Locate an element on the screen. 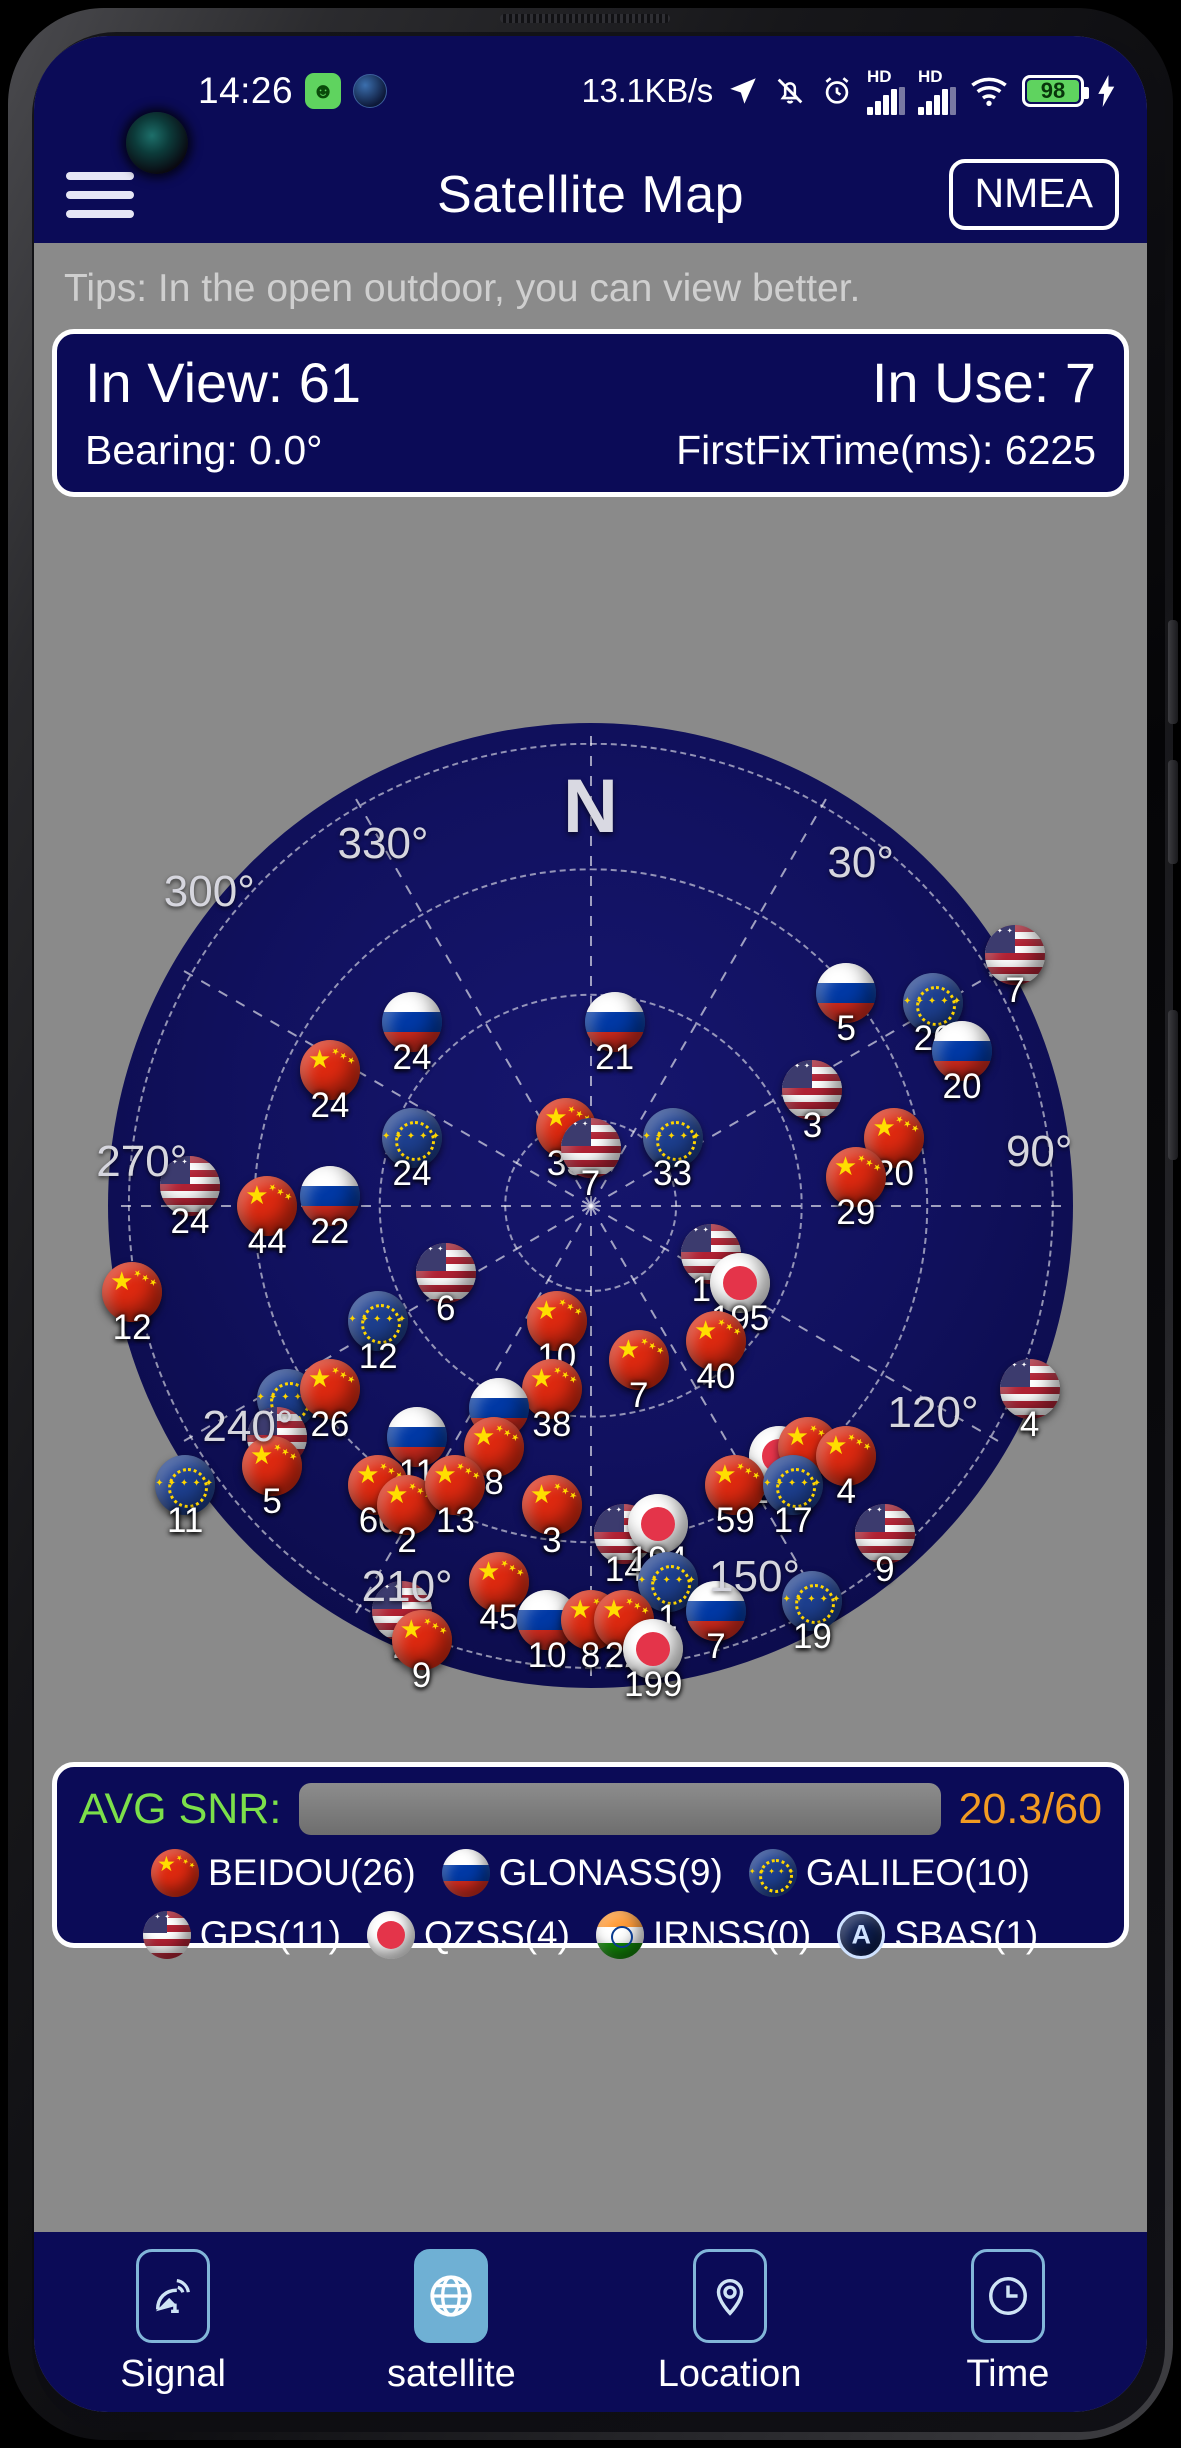  satellite-marker: 21 is located at coordinates (614, 1034).